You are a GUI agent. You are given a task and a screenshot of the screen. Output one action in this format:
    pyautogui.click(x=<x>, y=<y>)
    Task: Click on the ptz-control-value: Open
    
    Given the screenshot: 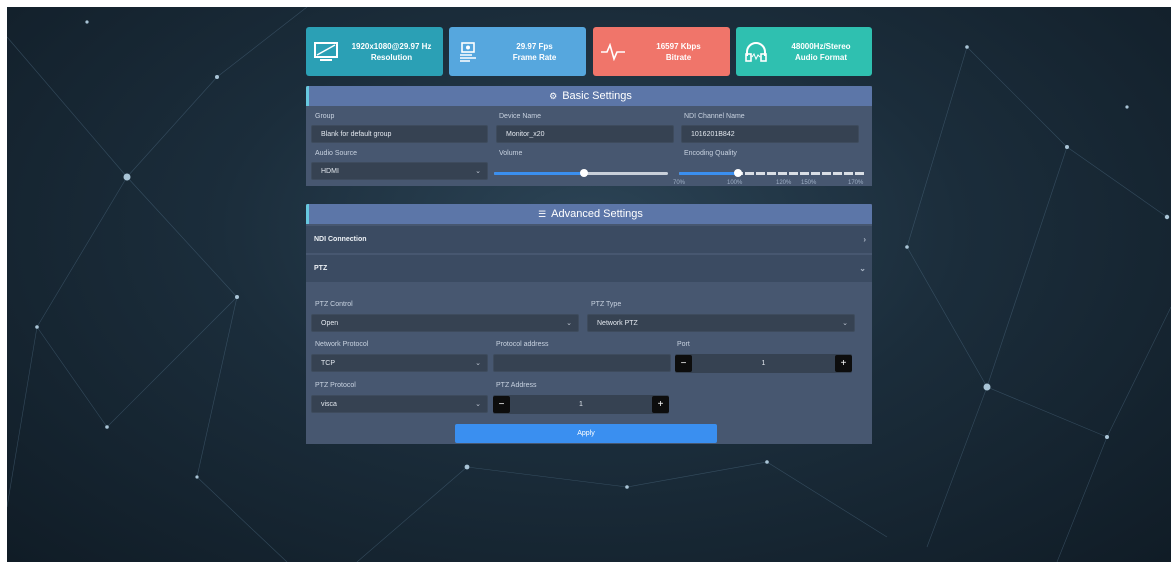 What is the action you would take?
    pyautogui.click(x=330, y=323)
    